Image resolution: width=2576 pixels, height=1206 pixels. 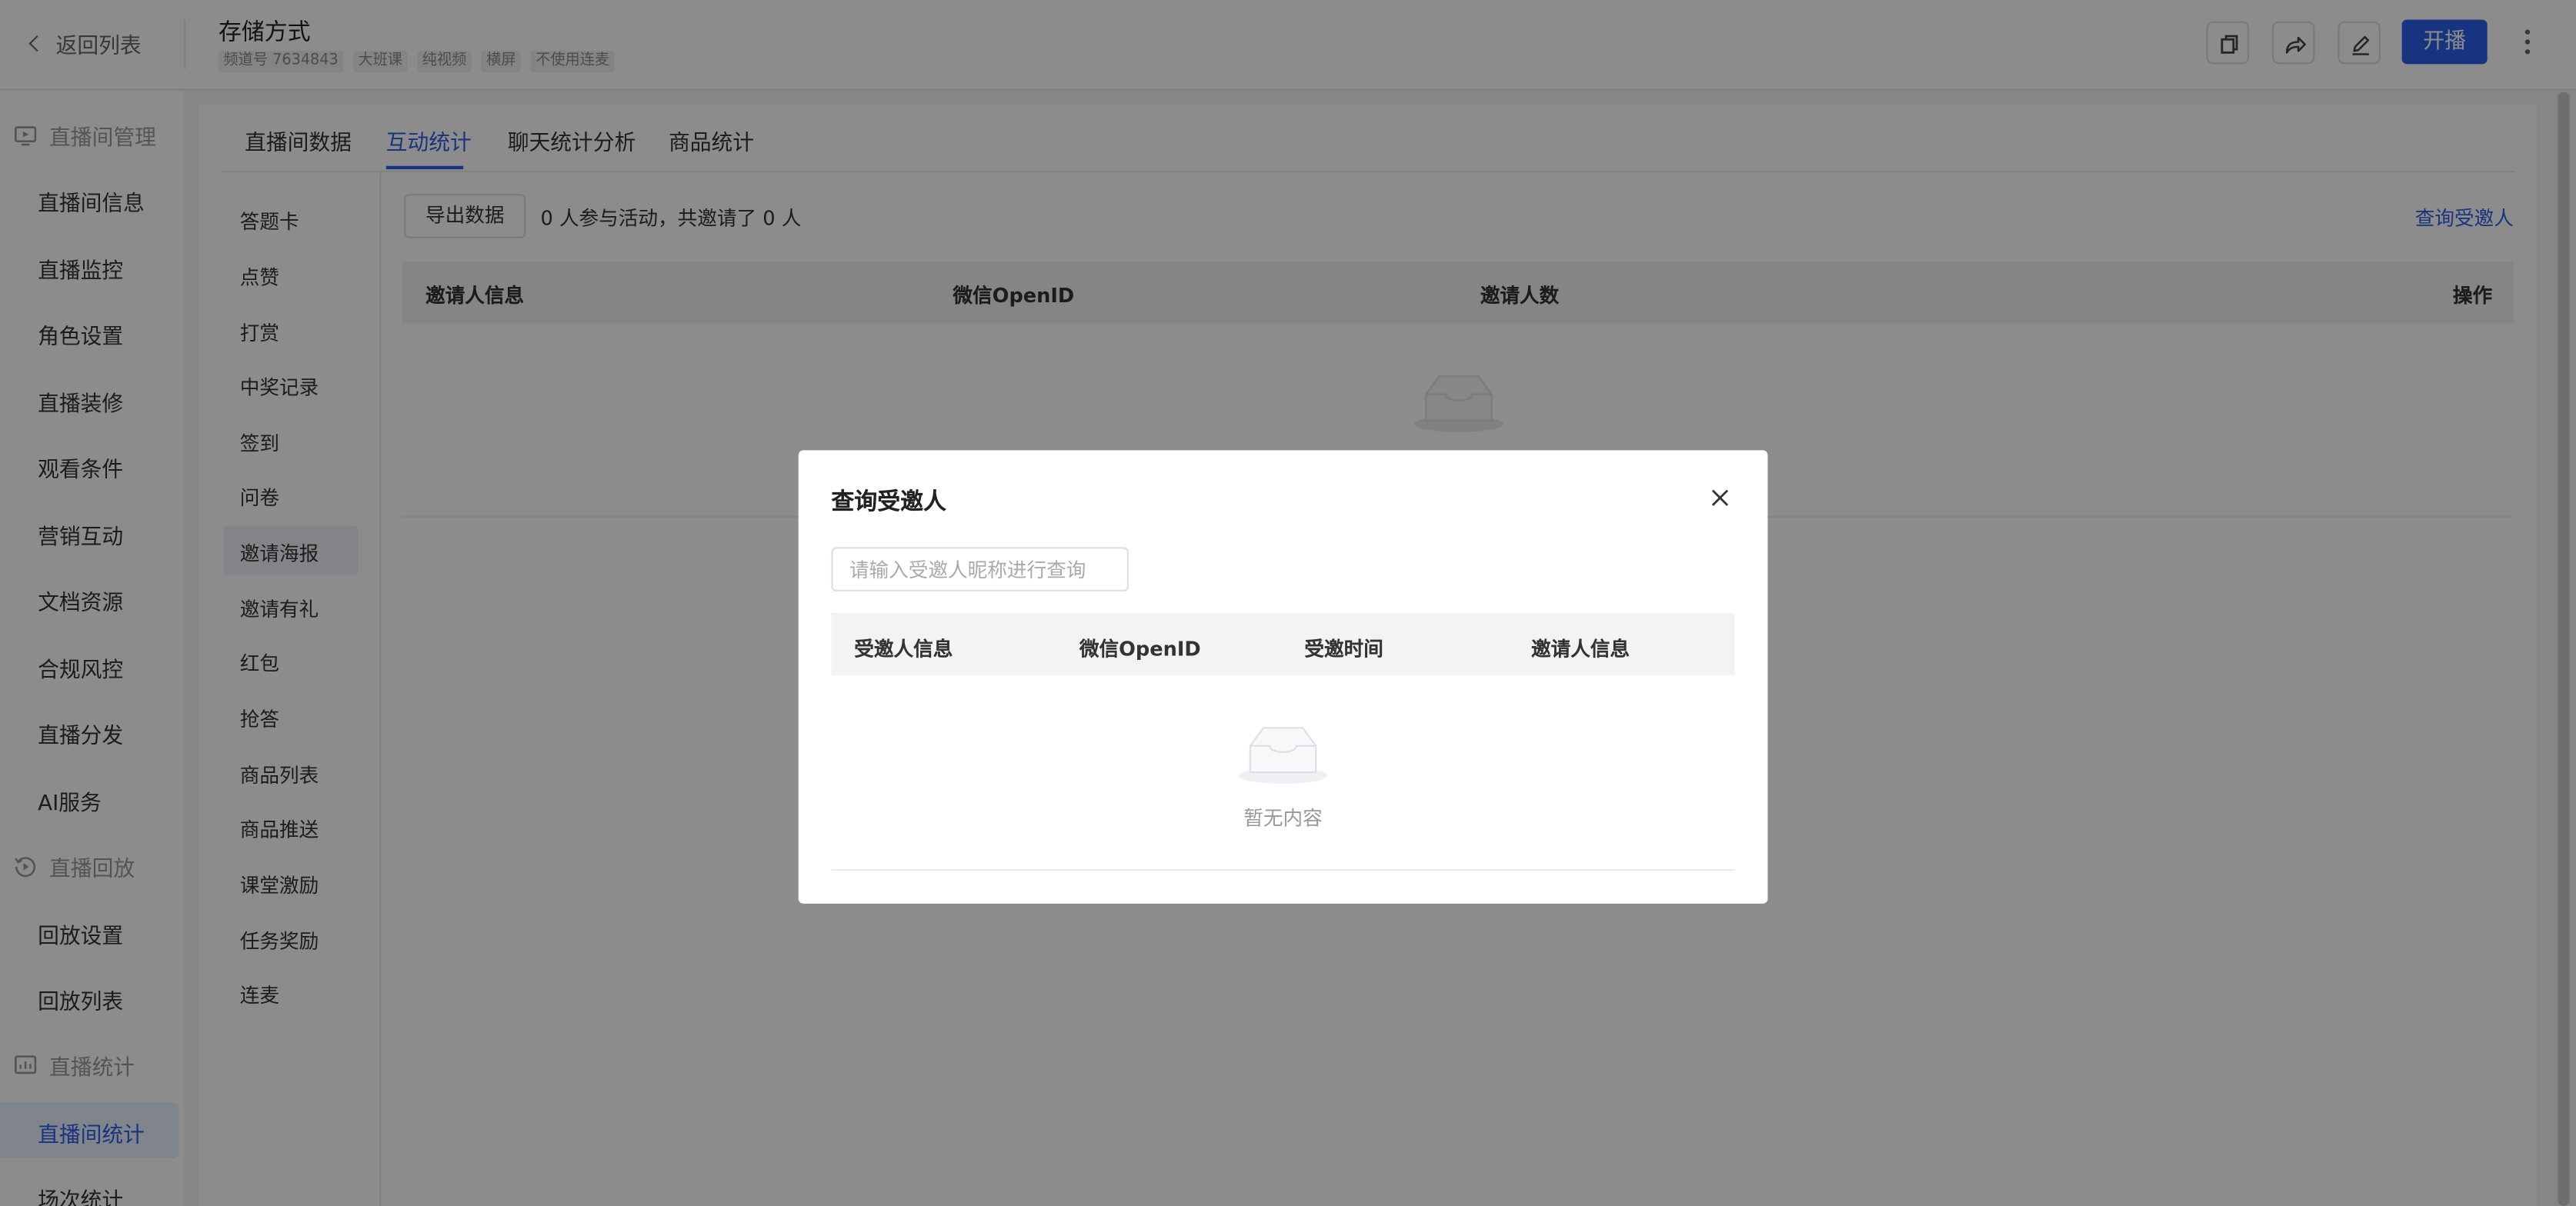 I want to click on column-invited-time: 受邀时间, so click(x=1344, y=649).